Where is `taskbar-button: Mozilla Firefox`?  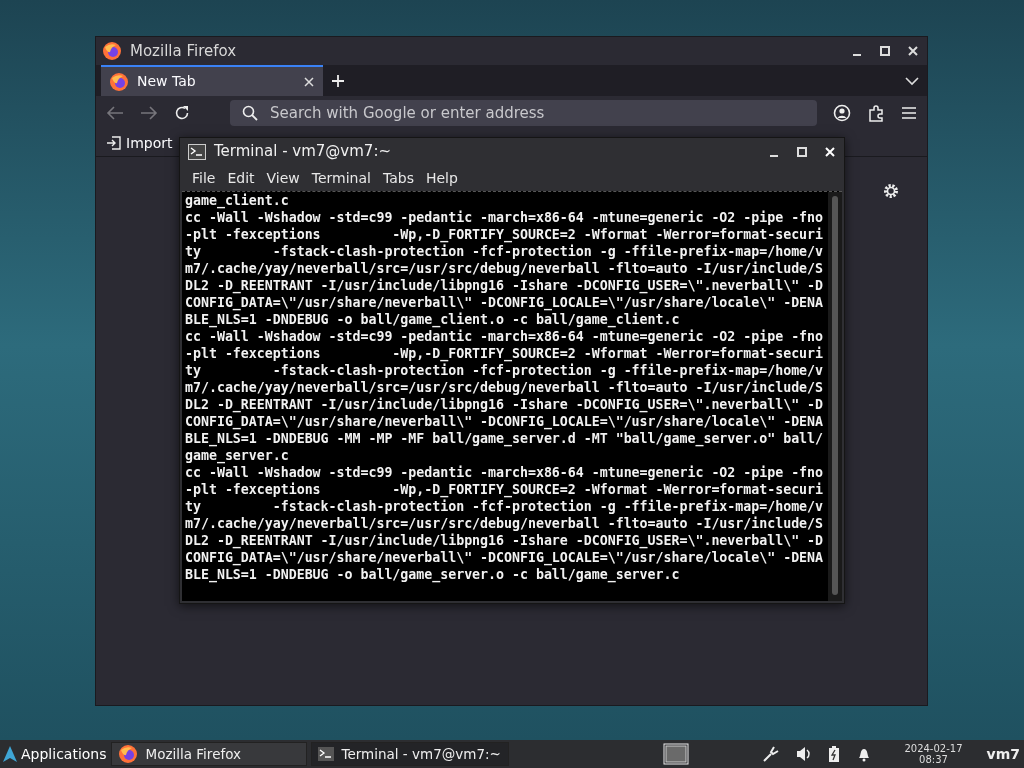 taskbar-button: Mozilla Firefox is located at coordinates (208, 754).